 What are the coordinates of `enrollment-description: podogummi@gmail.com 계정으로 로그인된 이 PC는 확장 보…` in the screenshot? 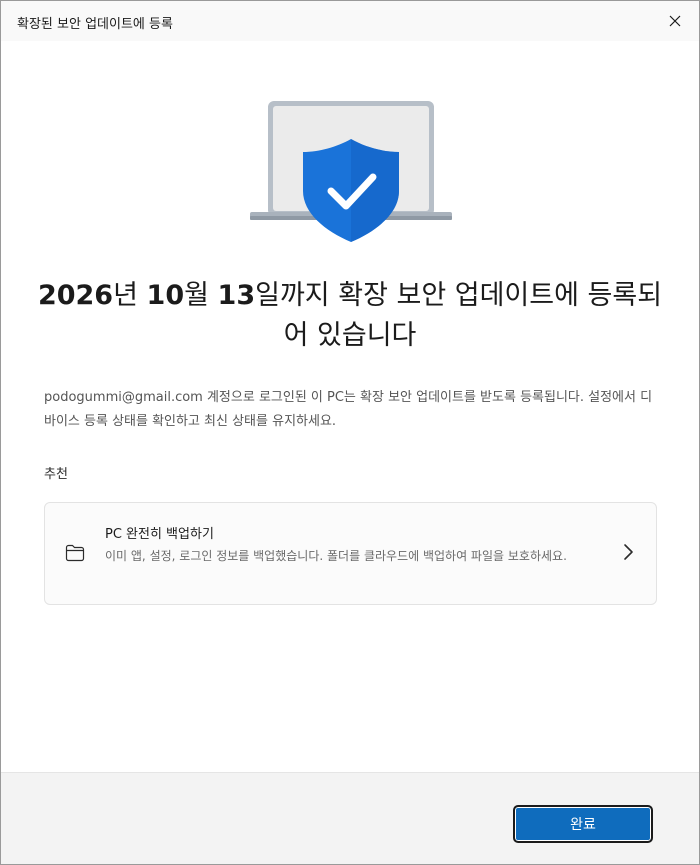 It's located at (348, 409).